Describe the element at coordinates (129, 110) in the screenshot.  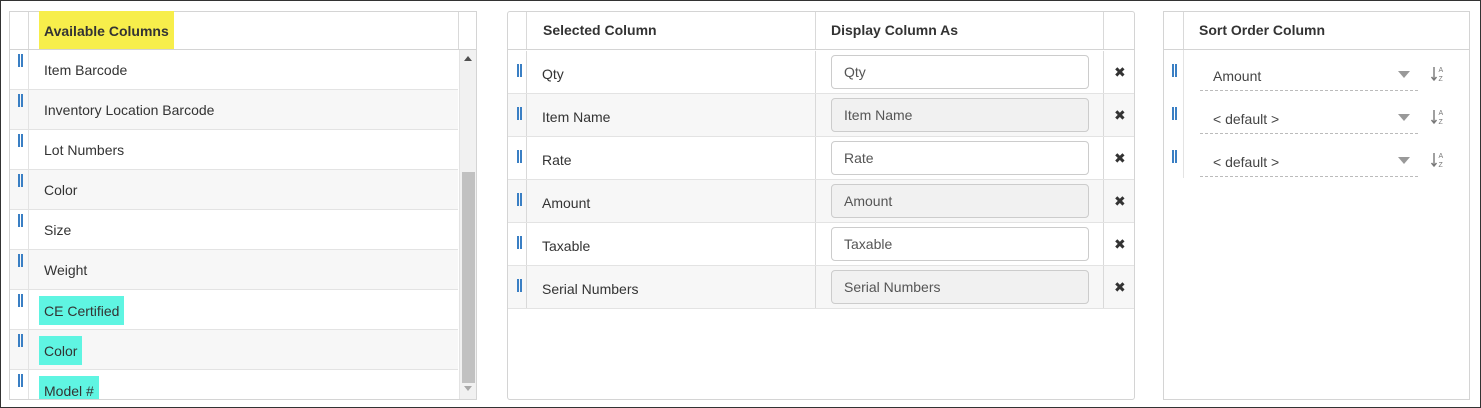
I see `available-column-label: Inventory Location Barcode` at that location.